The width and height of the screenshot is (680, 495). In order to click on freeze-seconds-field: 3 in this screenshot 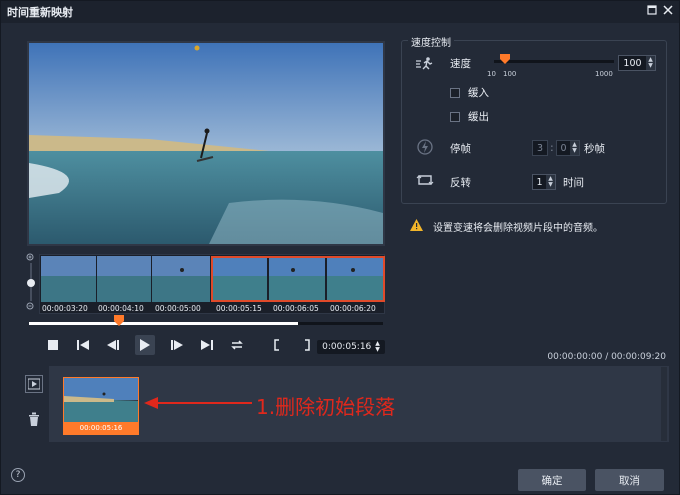, I will do `click(540, 148)`.